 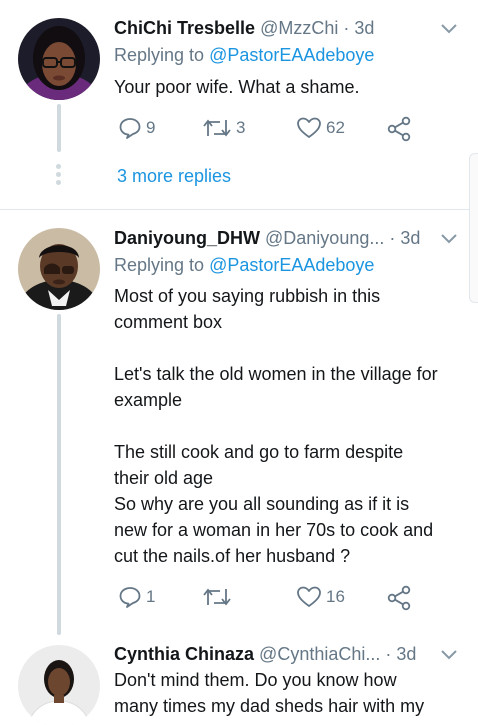 What do you see at coordinates (335, 127) in the screenshot?
I see `like-count: 62` at bounding box center [335, 127].